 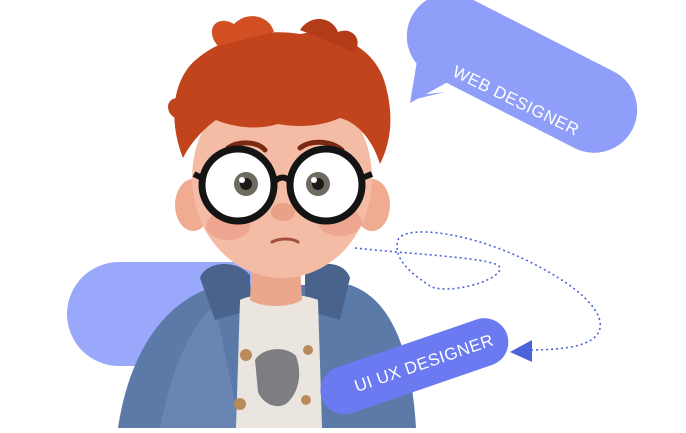 I want to click on web-designer-bubble, so click(x=522, y=76).